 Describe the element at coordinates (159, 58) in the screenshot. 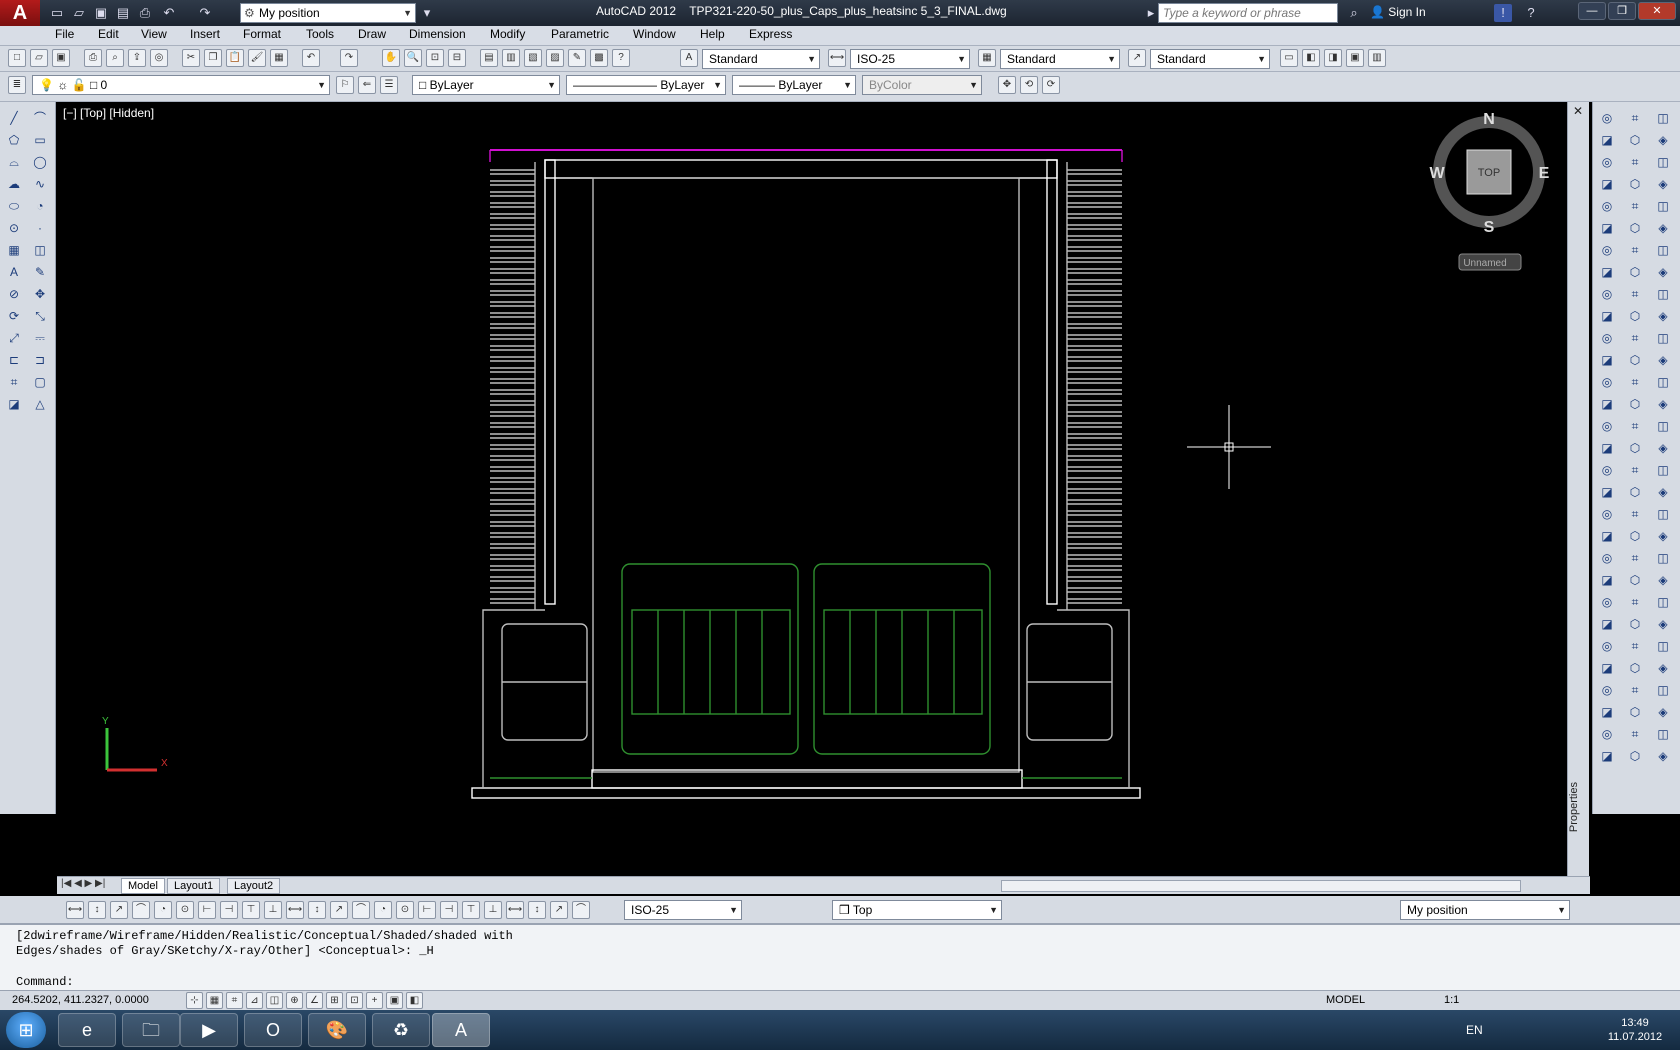

I see `3d-dwf-icon: ◎` at that location.